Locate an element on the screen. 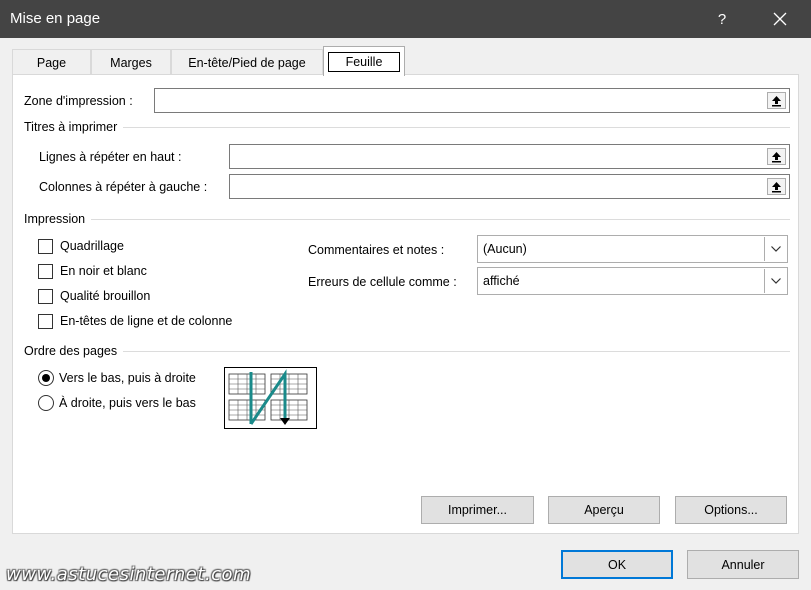 This screenshot has height=590, width=811. tab-margins: Marges is located at coordinates (131, 62).